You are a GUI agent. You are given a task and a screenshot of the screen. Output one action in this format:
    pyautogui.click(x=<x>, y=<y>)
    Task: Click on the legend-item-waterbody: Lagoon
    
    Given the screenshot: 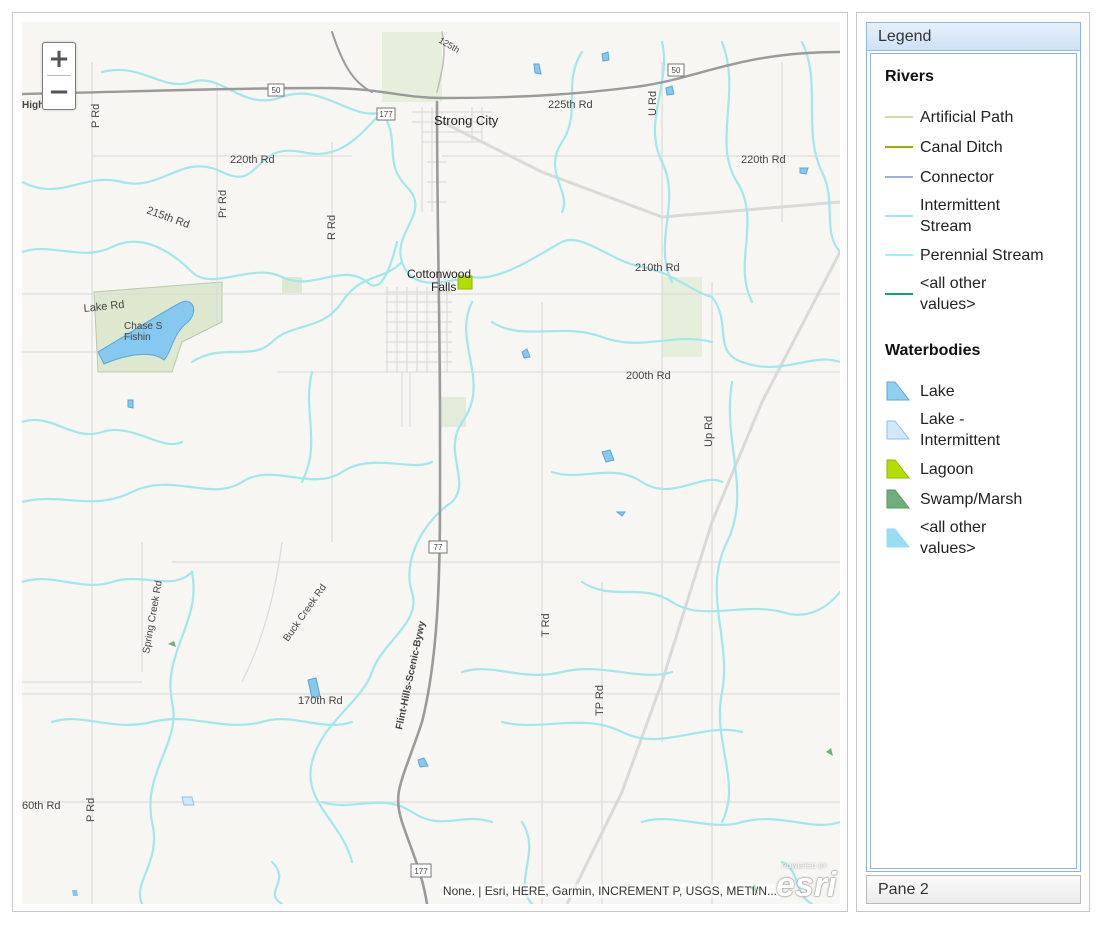 What is the action you would take?
    pyautogui.click(x=980, y=469)
    